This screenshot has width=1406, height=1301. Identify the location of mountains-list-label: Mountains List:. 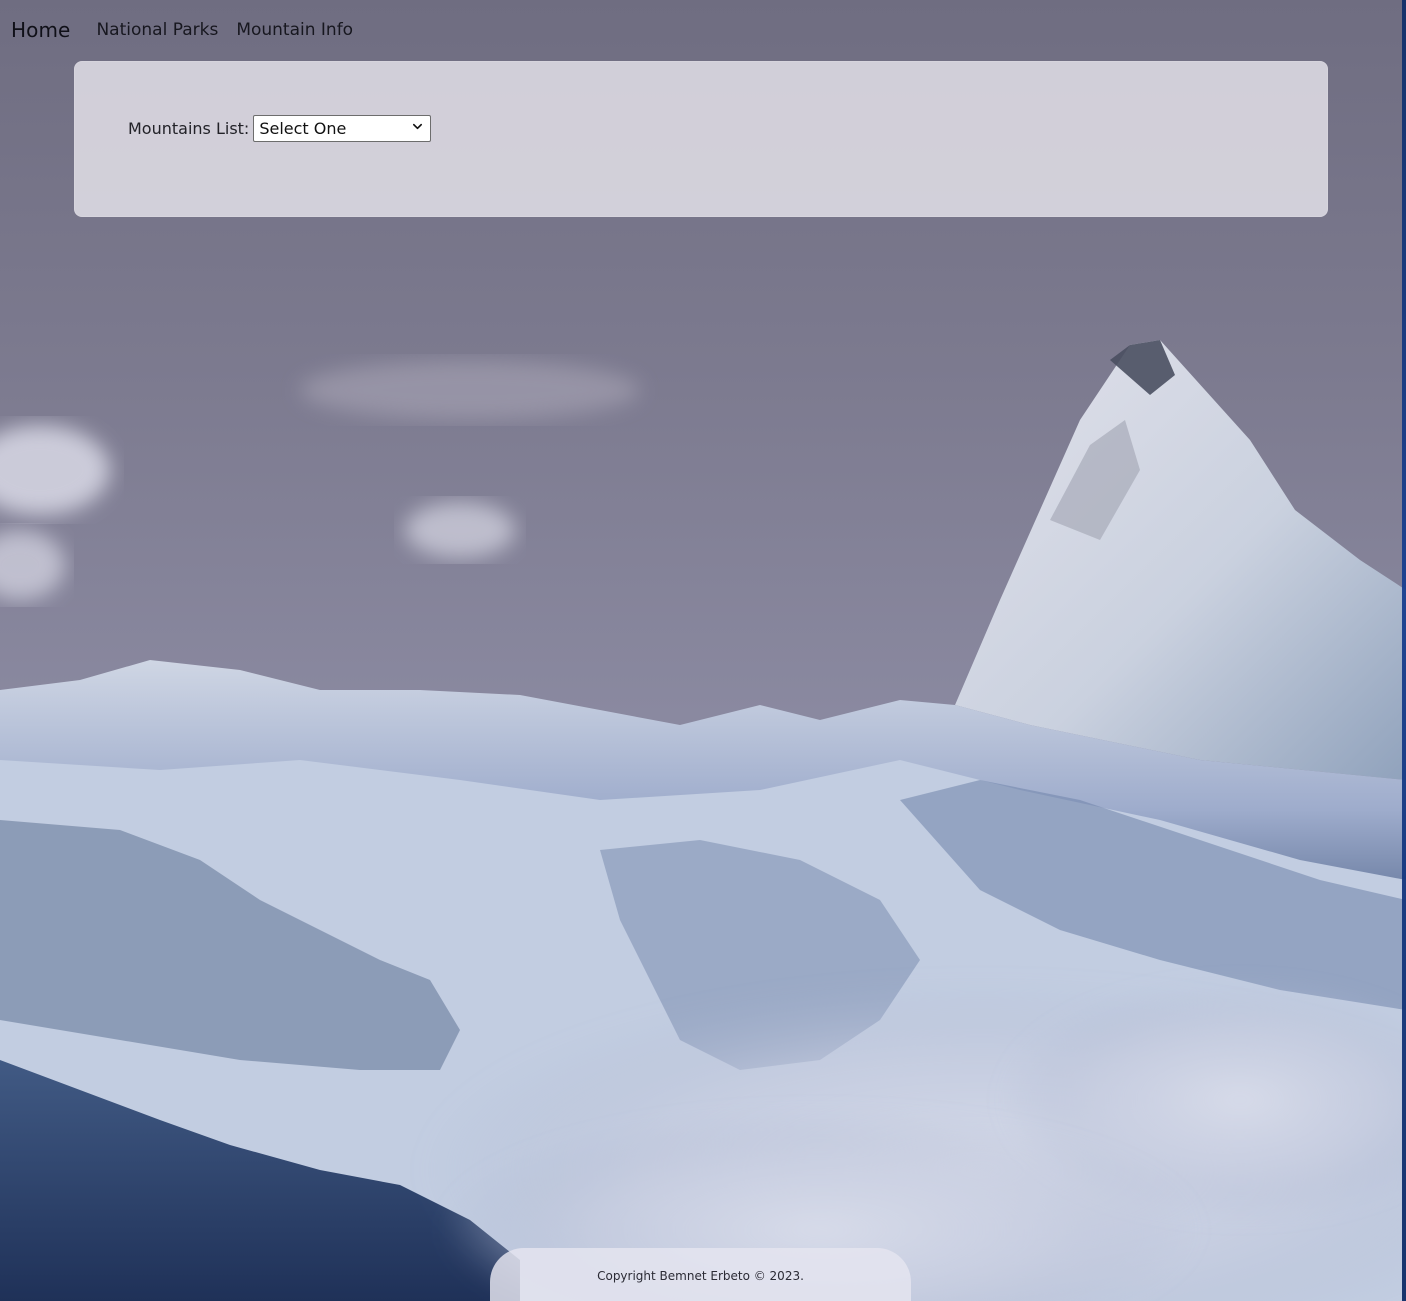
(189, 128).